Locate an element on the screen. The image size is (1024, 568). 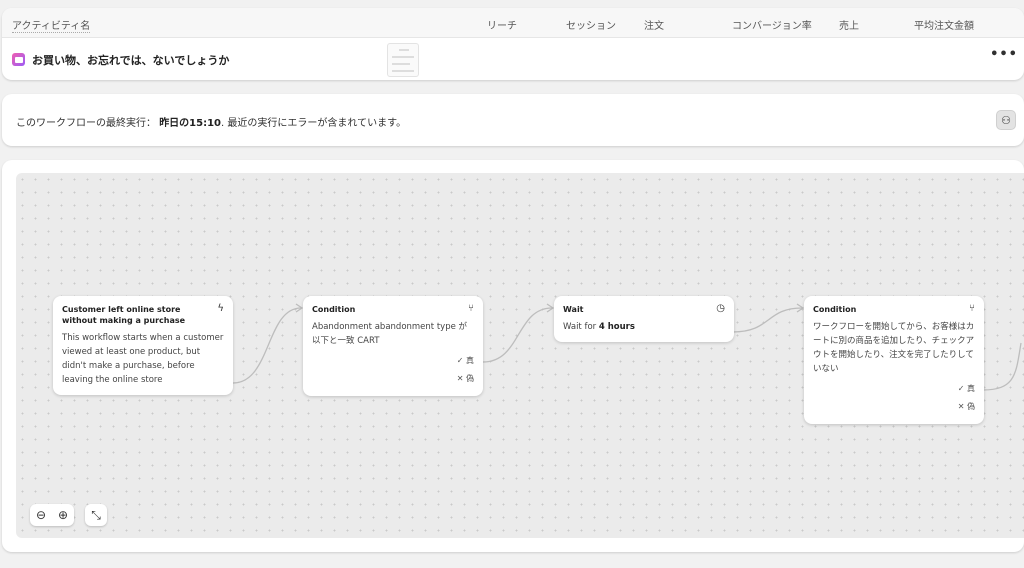
clock-icon: ◷ is located at coordinates (720, 308).